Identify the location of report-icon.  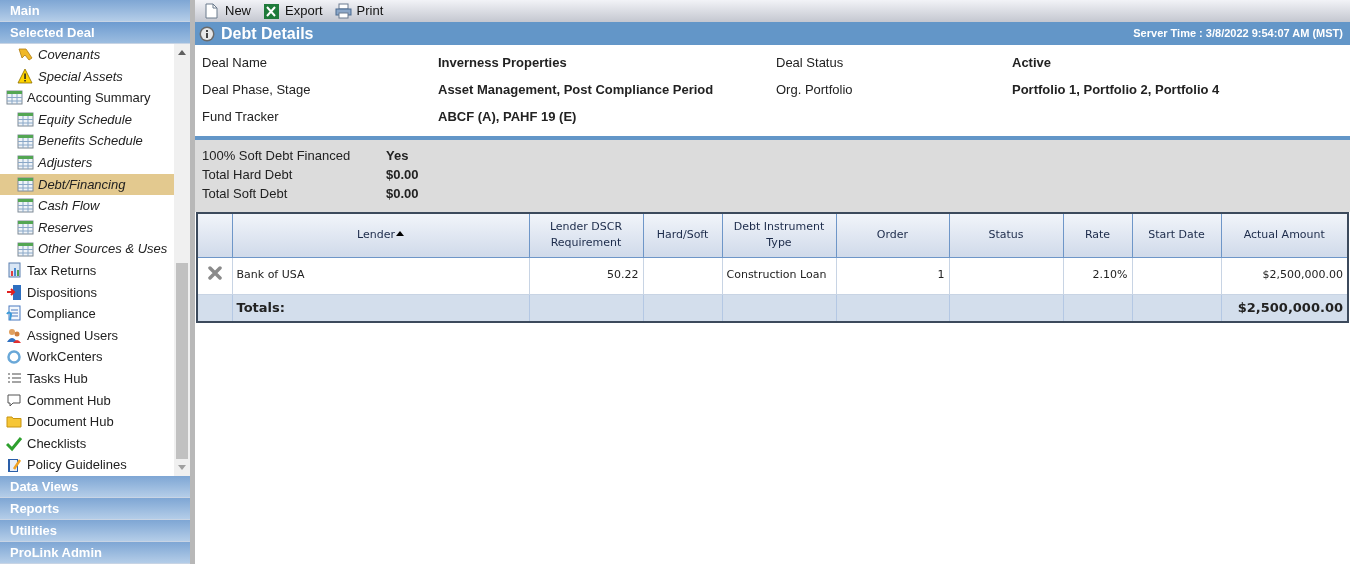
(14, 271).